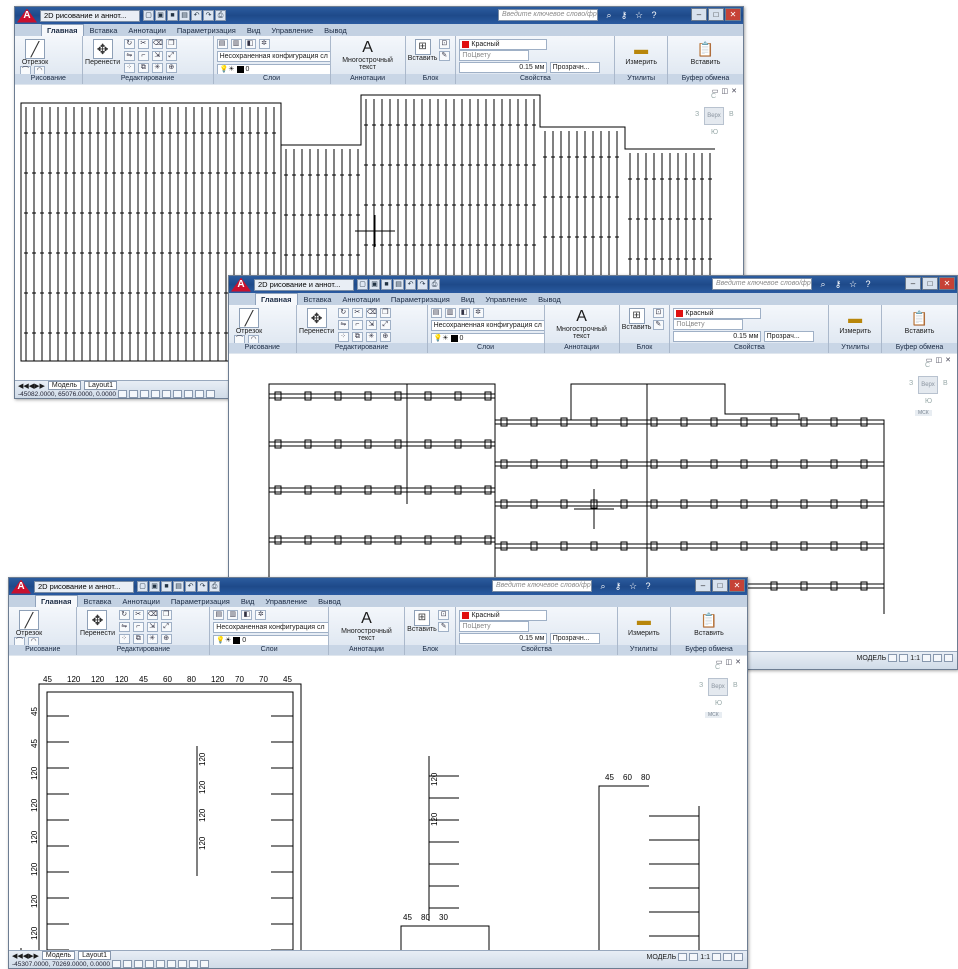 Image resolution: width=958 pixels, height=969 pixels. What do you see at coordinates (318, 299) in the screenshot?
I see `tab-1: Вставка` at bounding box center [318, 299].